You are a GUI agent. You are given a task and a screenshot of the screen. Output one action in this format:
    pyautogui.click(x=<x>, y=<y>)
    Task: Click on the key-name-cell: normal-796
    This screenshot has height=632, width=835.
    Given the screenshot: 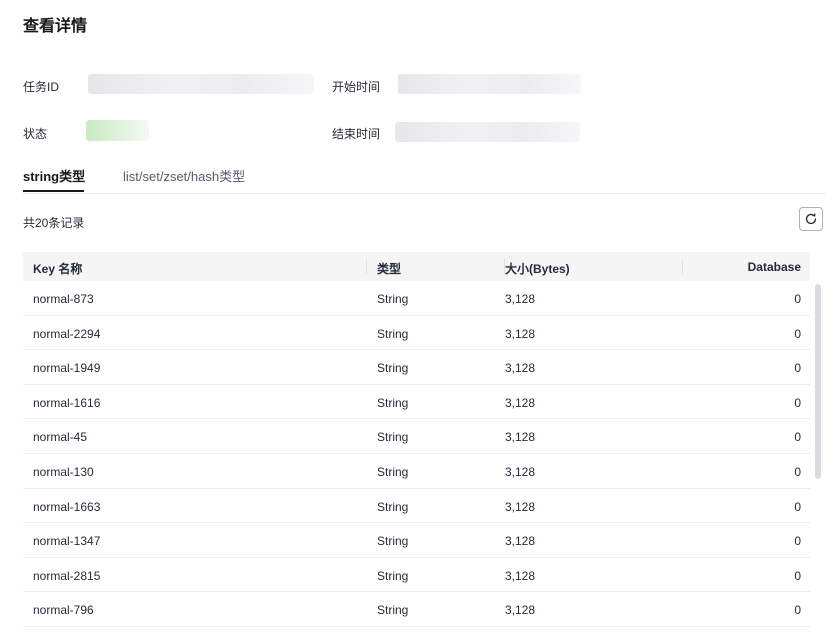 What is the action you would take?
    pyautogui.click(x=63, y=610)
    